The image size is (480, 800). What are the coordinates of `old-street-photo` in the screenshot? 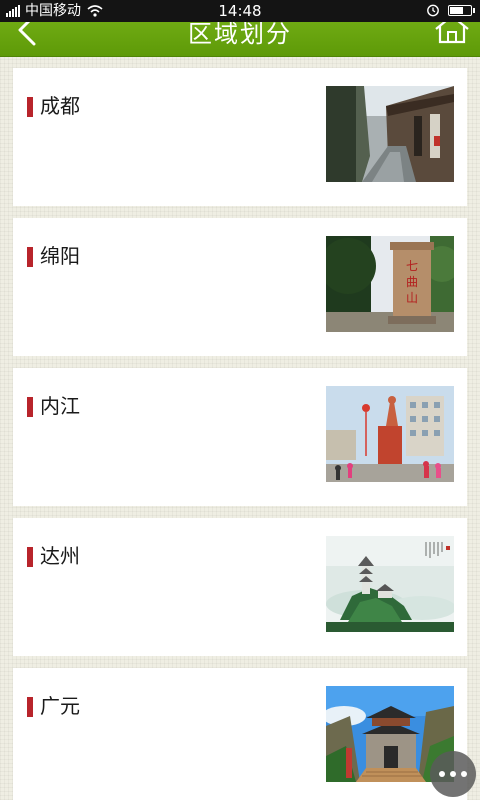 It's located at (390, 134).